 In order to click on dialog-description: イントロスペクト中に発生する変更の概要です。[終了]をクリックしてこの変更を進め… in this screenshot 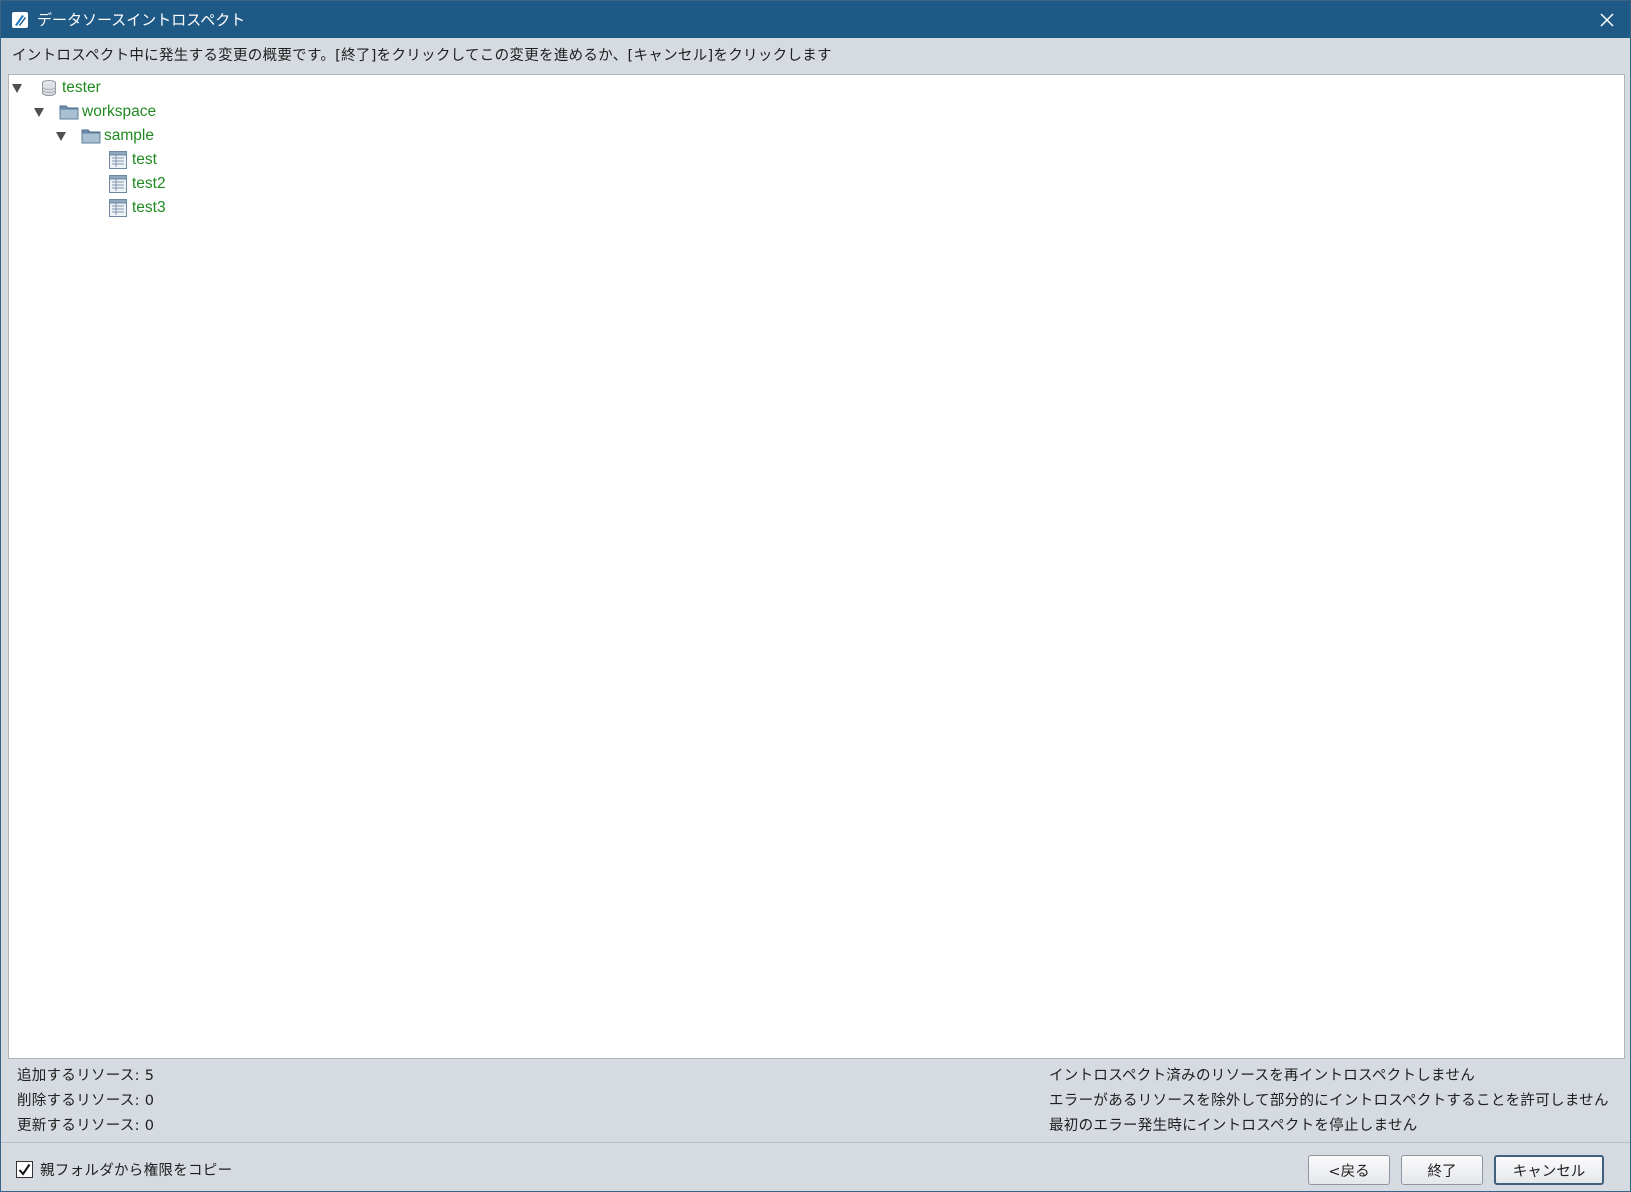, I will do `click(422, 56)`.